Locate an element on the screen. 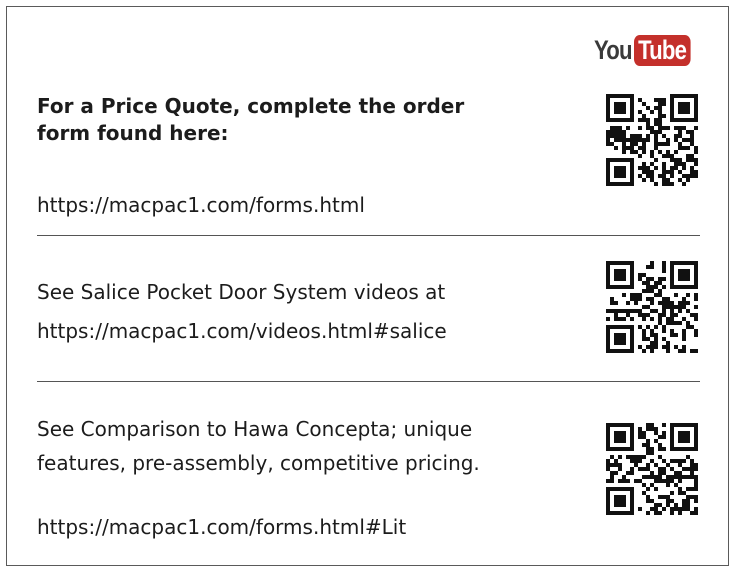  salice-videos-text: See Salice Pocket Door System videos at is located at coordinates (241, 292).